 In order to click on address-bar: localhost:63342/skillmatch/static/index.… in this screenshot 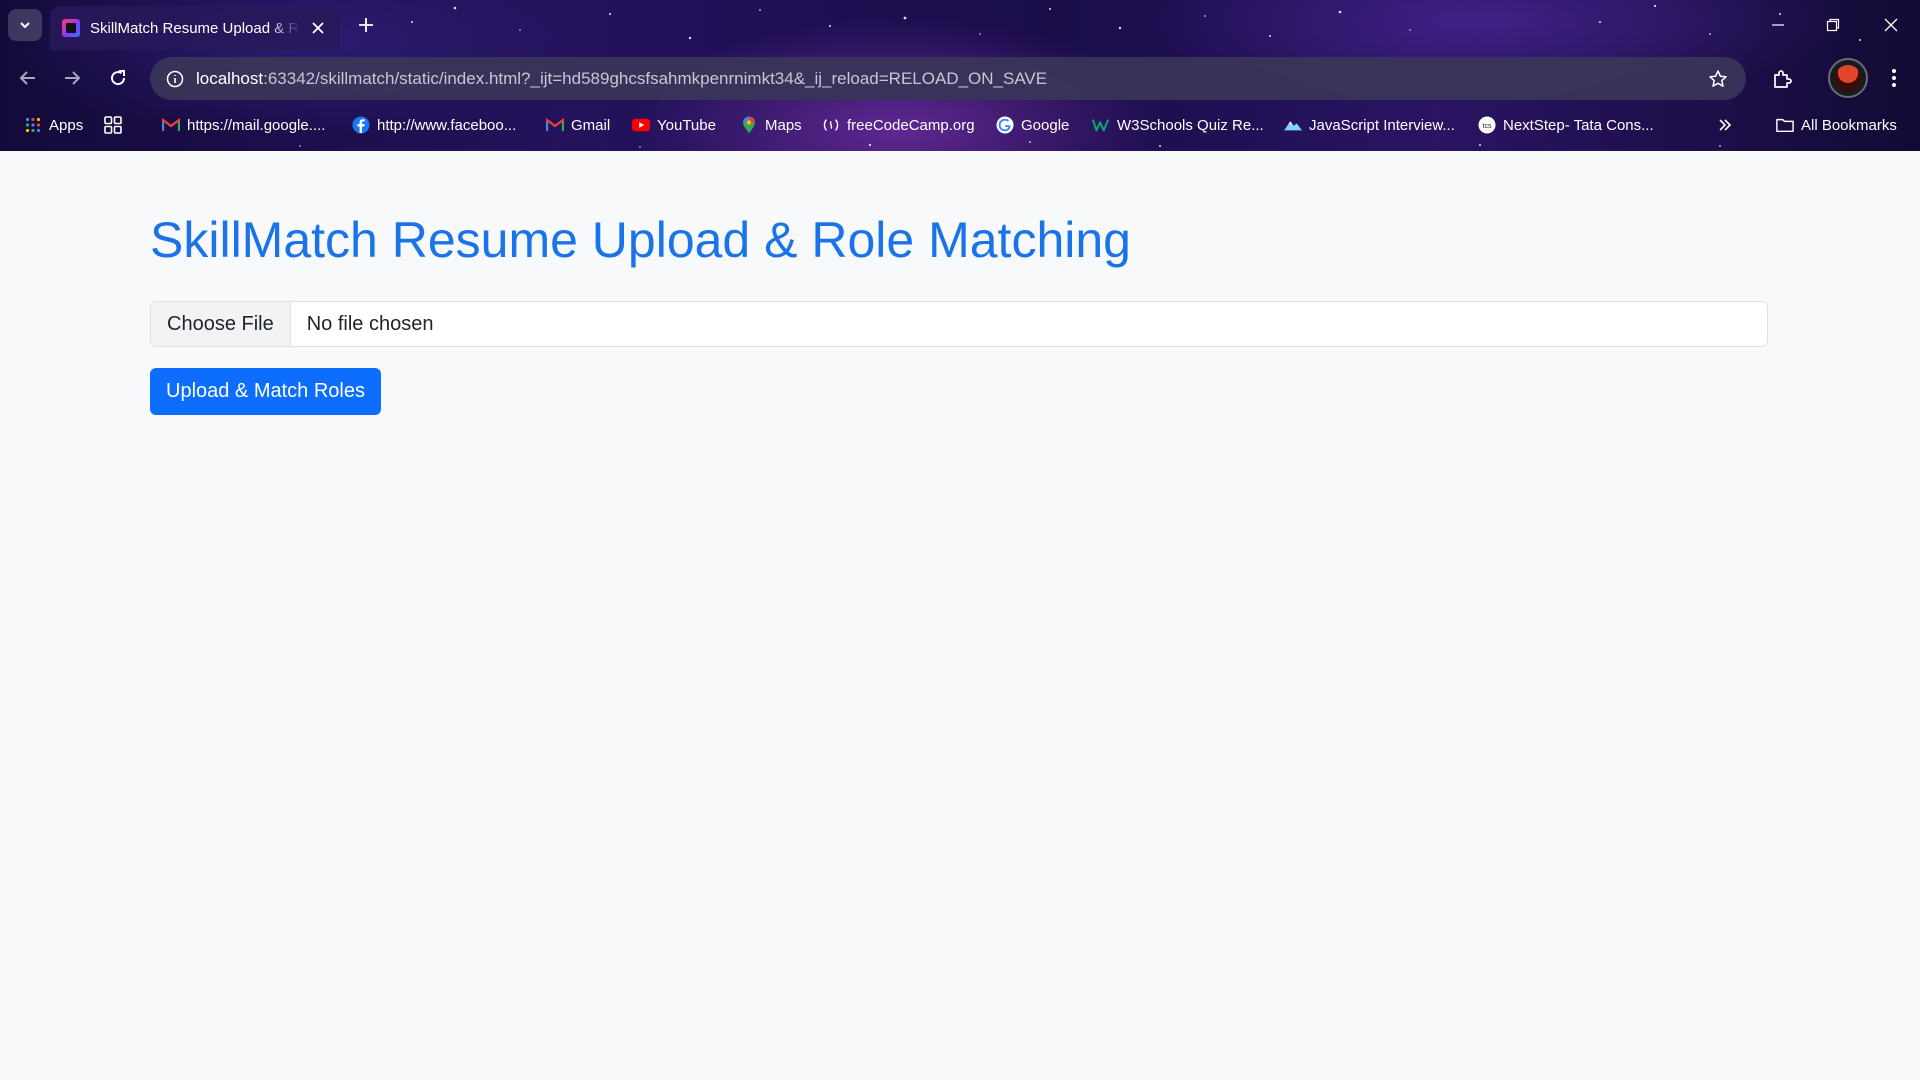, I will do `click(948, 78)`.